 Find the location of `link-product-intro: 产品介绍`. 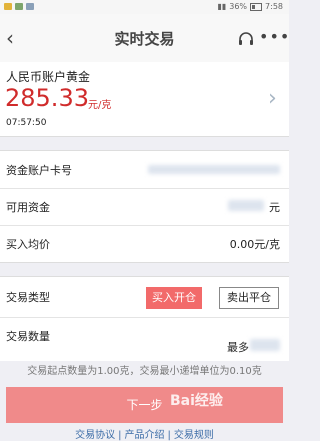

link-product-intro: 产品介绍 is located at coordinates (145, 435).